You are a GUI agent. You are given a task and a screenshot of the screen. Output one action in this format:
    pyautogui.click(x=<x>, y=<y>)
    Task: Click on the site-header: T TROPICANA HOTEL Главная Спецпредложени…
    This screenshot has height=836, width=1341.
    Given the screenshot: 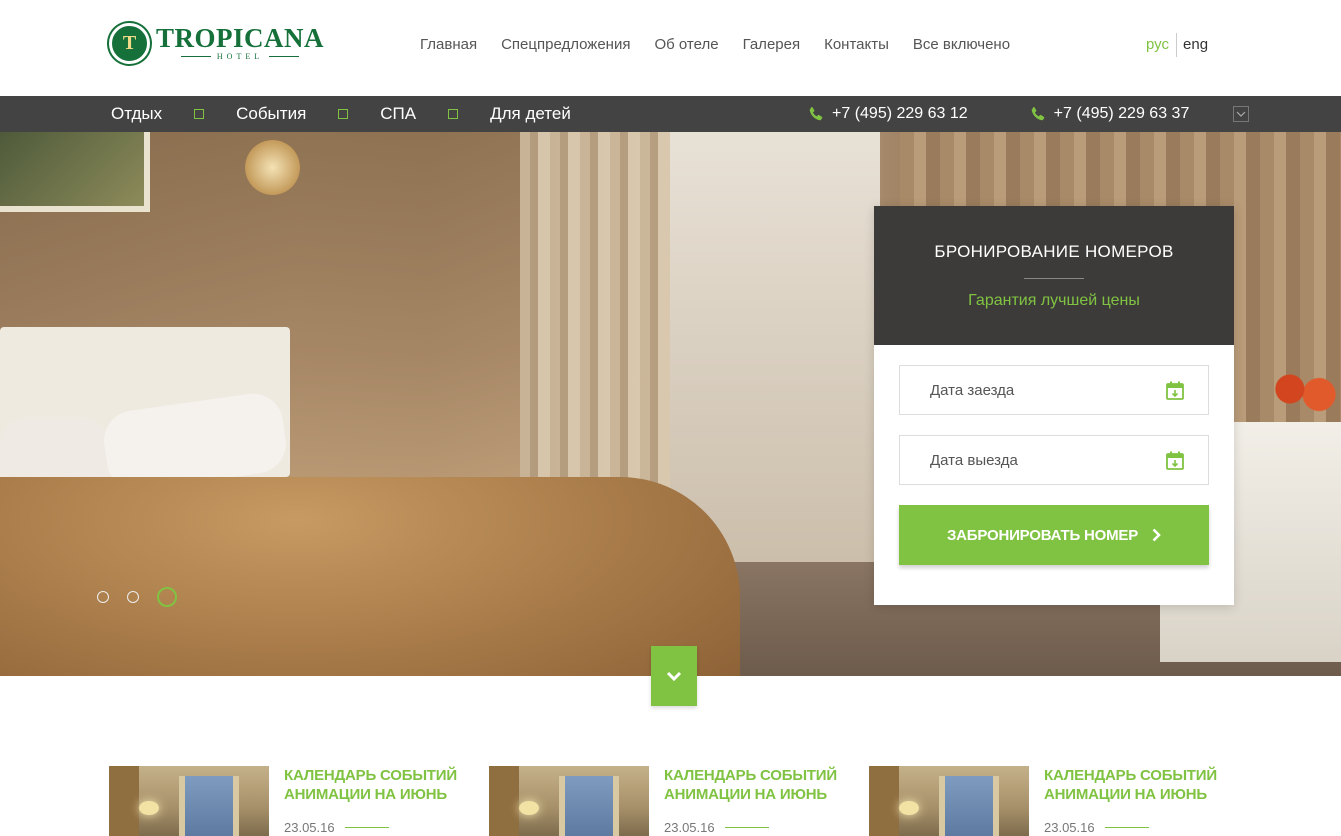 What is the action you would take?
    pyautogui.click(x=670, y=48)
    